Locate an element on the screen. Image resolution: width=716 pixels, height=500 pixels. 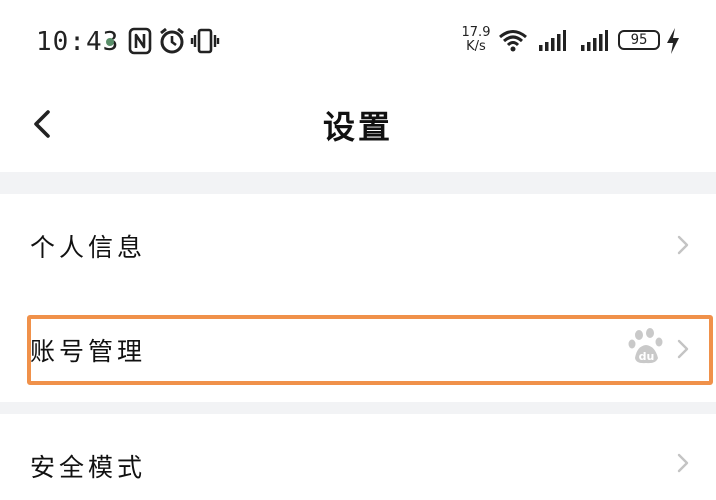
settings-item-label: 安全模式 is located at coordinates (88, 467).